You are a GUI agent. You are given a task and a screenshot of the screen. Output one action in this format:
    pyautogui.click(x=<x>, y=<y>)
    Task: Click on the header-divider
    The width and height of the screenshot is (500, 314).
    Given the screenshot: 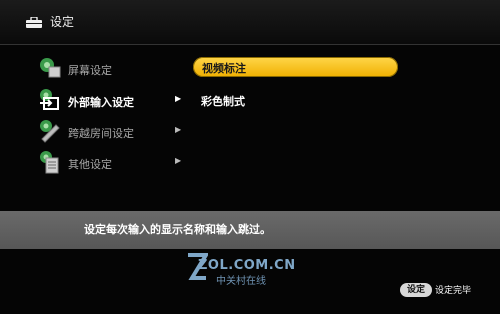 What is the action you would take?
    pyautogui.click(x=250, y=44)
    